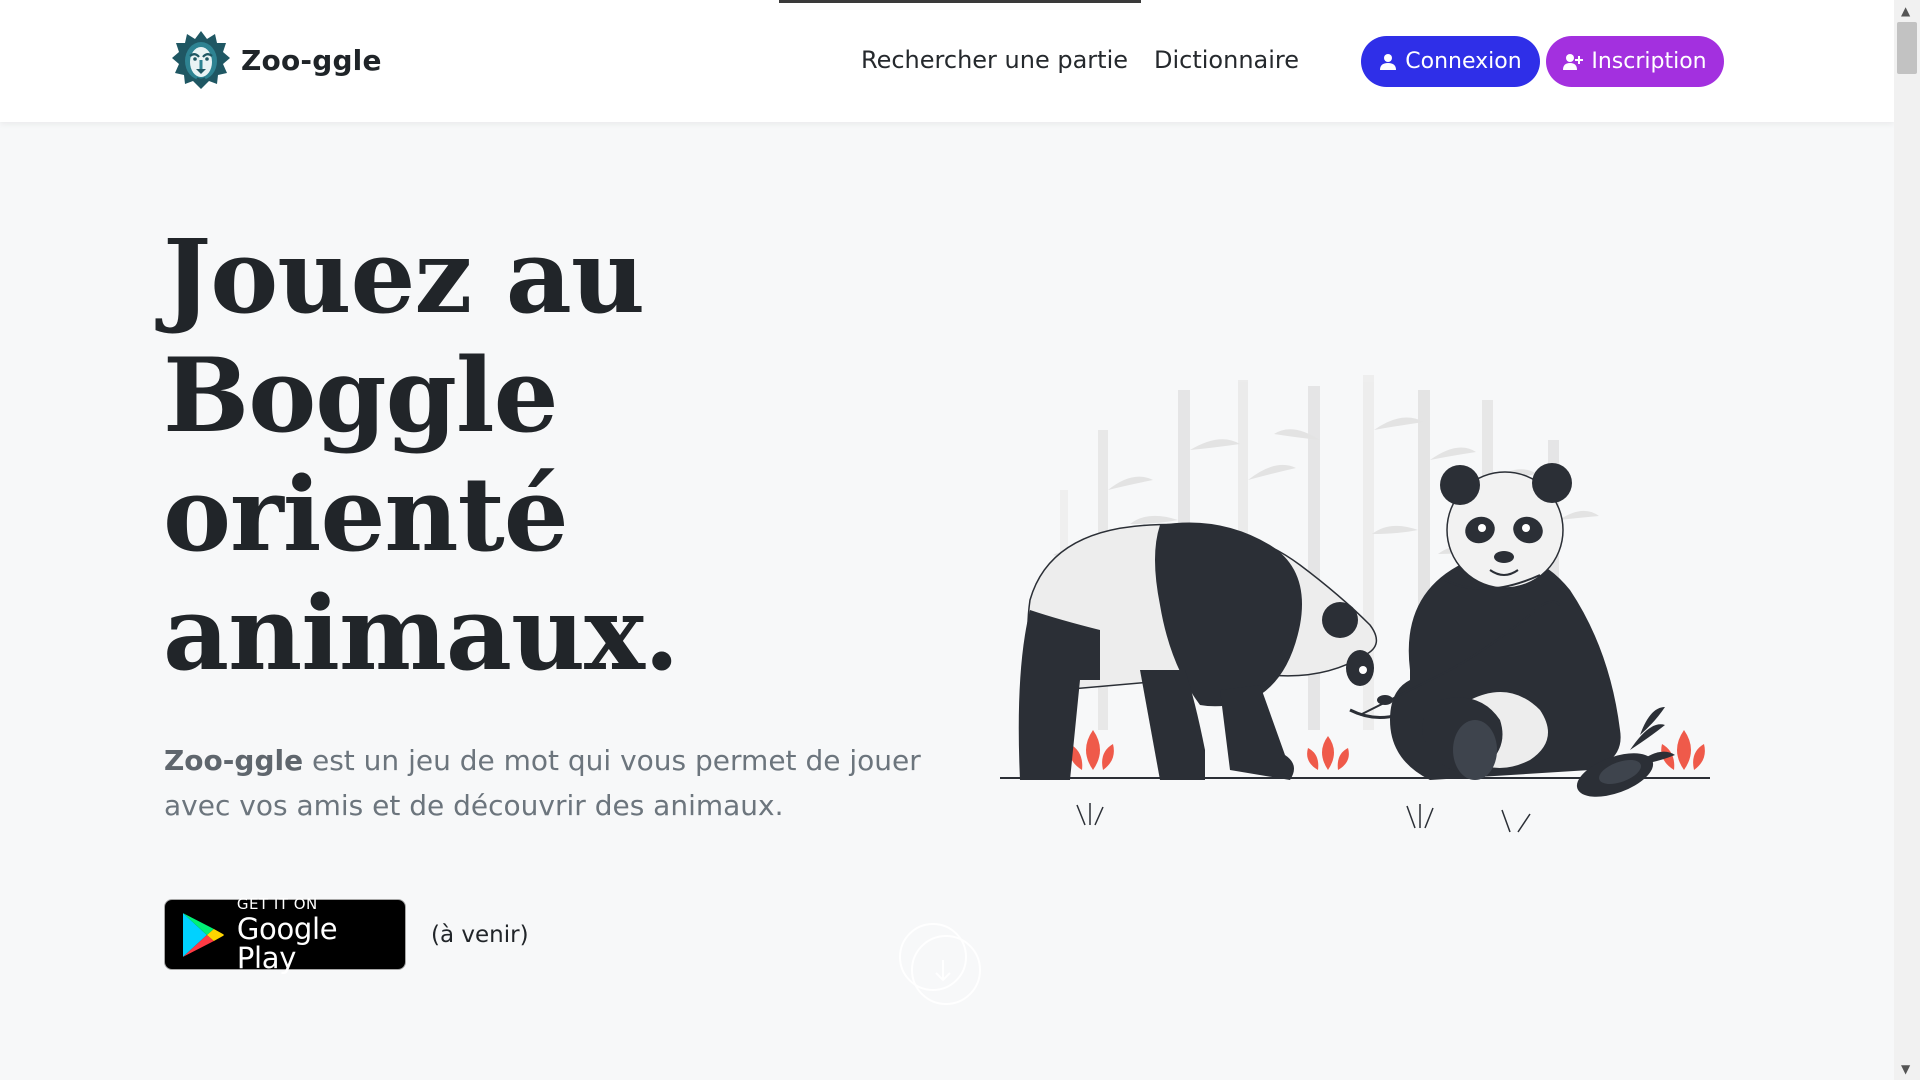  What do you see at coordinates (1463, 61) in the screenshot?
I see `login-label: Connexion` at bounding box center [1463, 61].